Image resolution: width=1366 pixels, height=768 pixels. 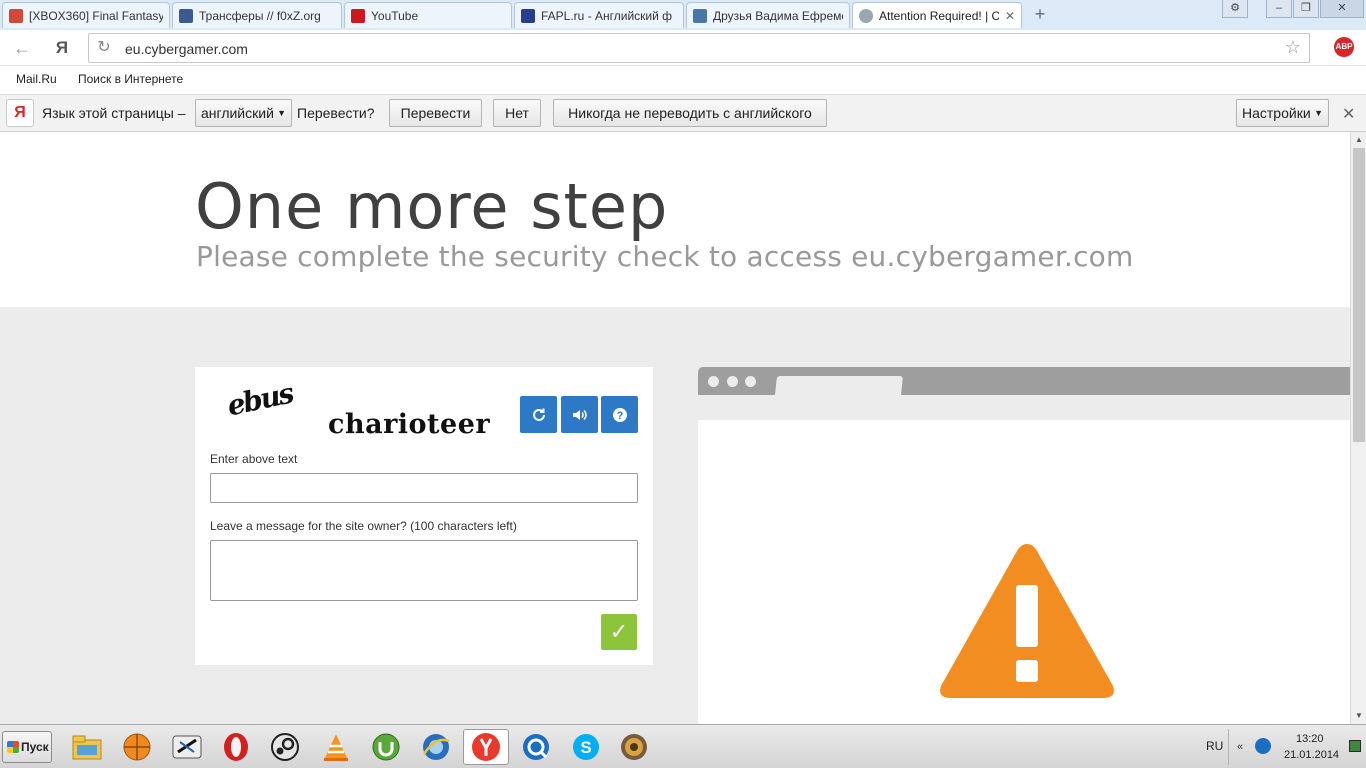 I want to click on reload-icon: ↻, so click(x=104, y=48).